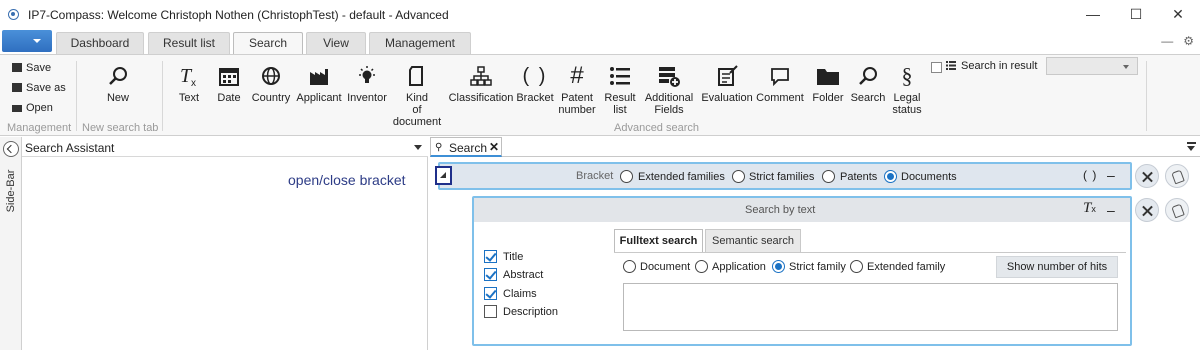 Image resolution: width=1200 pixels, height=350 pixels. I want to click on bracket-paren-button: ( ), so click(1090, 175).